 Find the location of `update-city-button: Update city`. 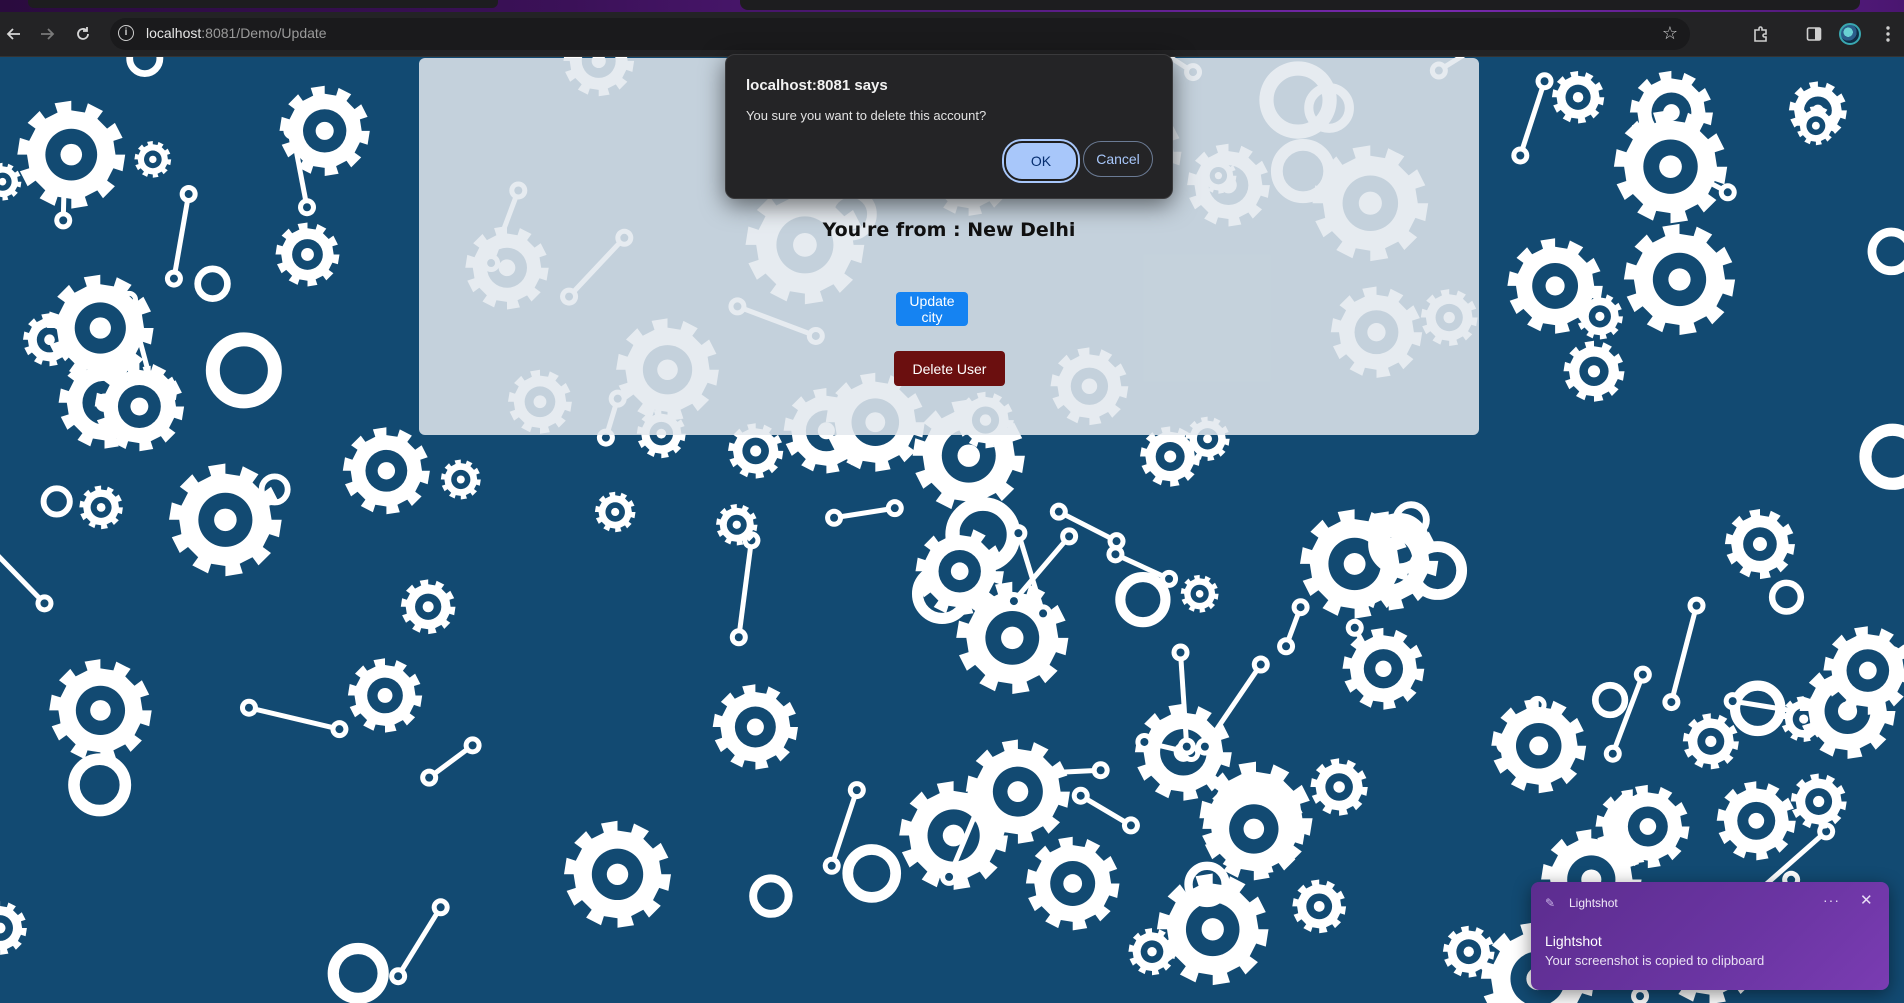

update-city-button: Update city is located at coordinates (932, 309).